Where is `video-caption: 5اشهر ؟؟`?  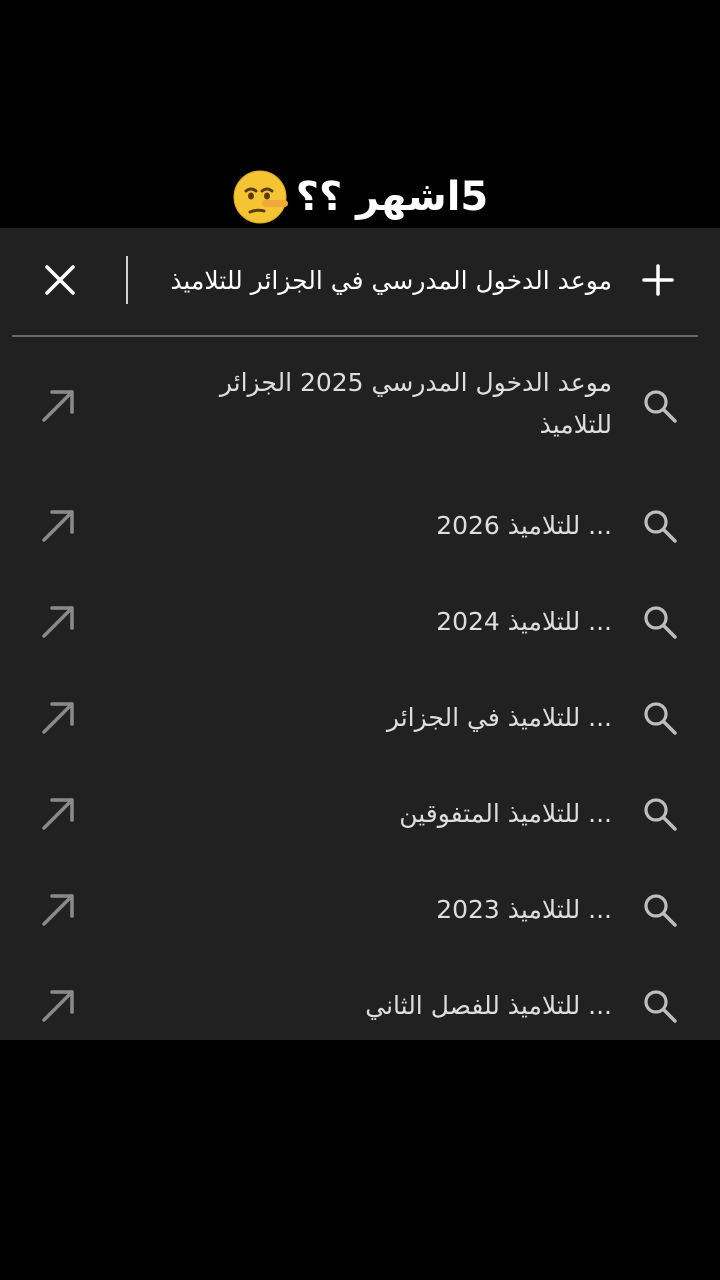 video-caption: 5اشهر ؟؟ is located at coordinates (360, 197).